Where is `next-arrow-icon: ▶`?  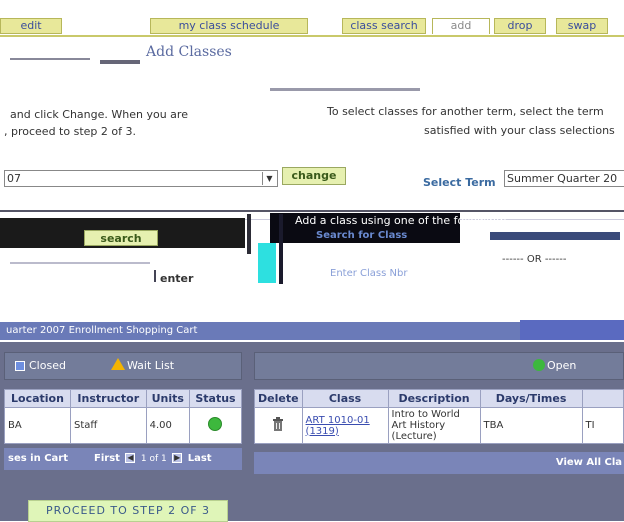
next-arrow-icon: ▶ is located at coordinates (177, 458).